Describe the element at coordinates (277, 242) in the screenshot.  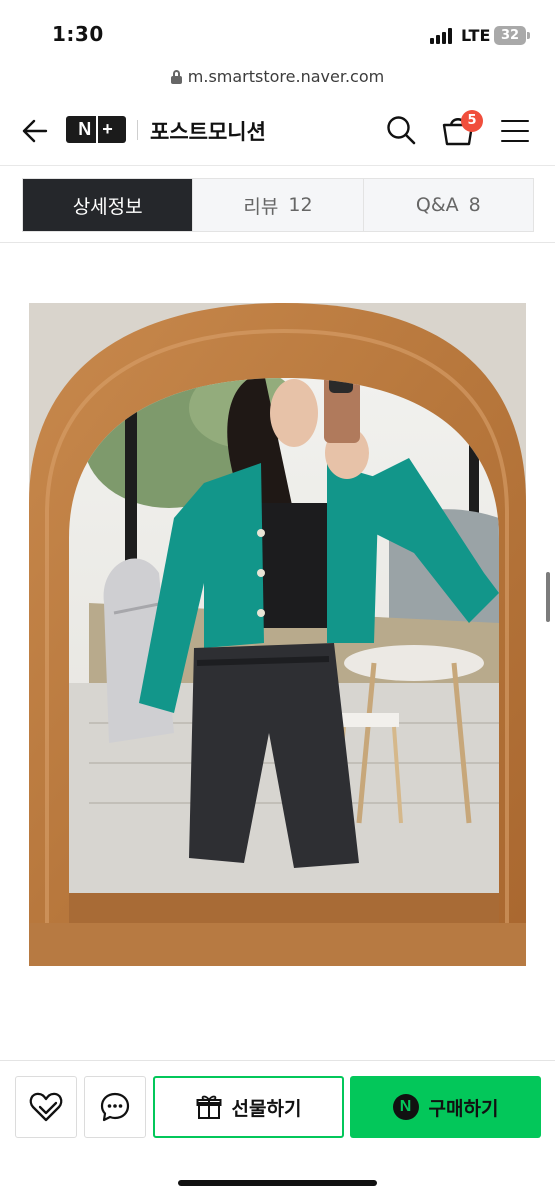
I see `tabs-divider` at that location.